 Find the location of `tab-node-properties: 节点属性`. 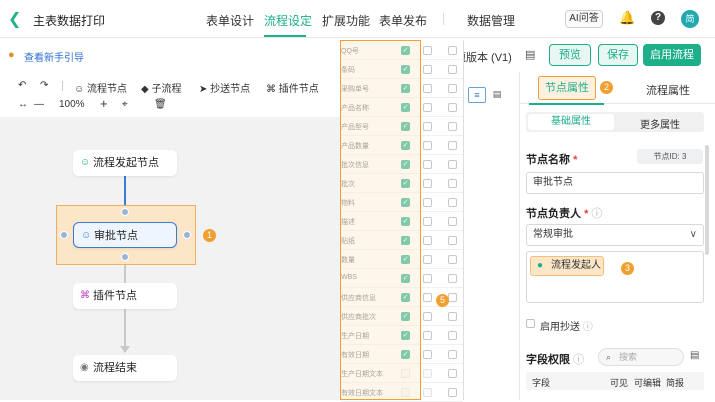

tab-node-properties: 节点属性 is located at coordinates (567, 88).